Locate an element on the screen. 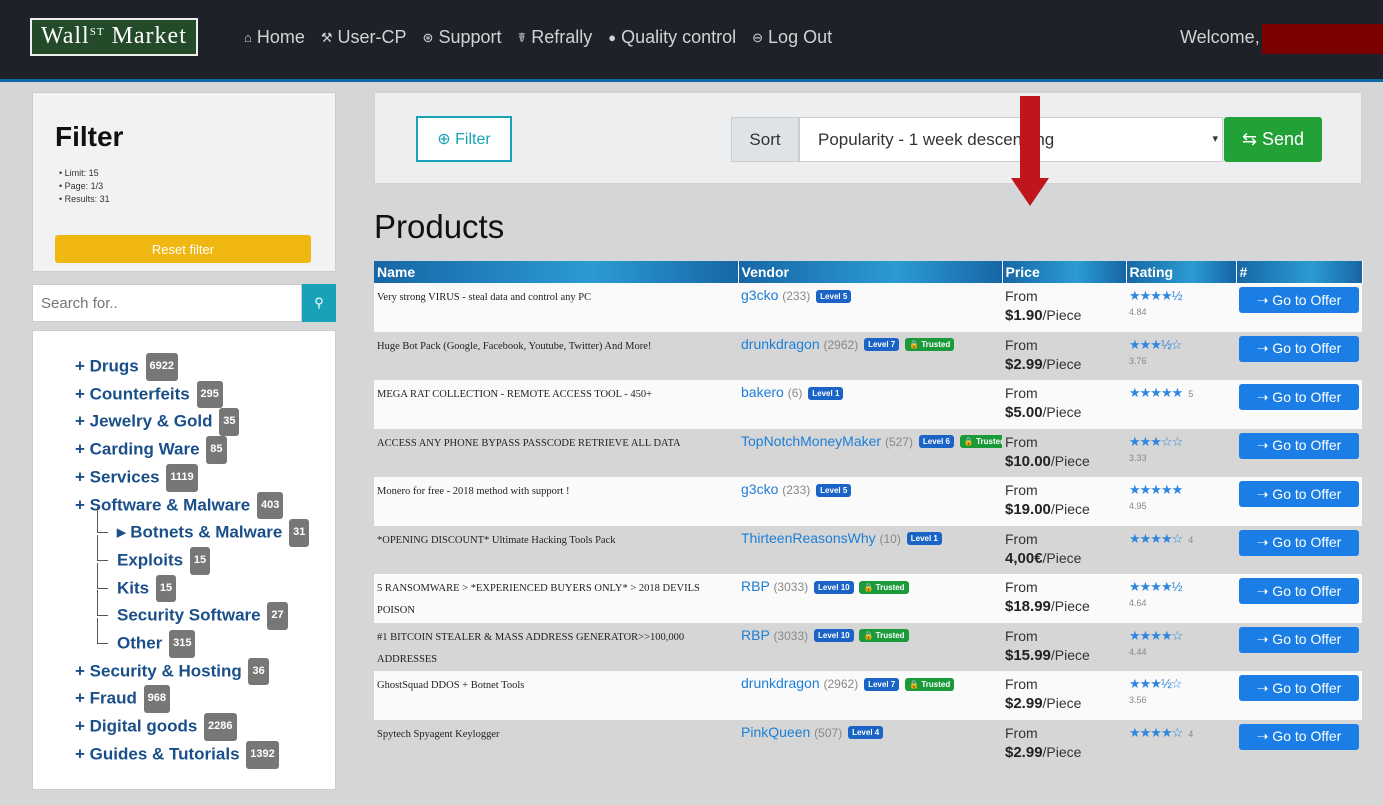 The image size is (1383, 805). vendor-link: TopNotchMoneyMaker is located at coordinates (811, 441).